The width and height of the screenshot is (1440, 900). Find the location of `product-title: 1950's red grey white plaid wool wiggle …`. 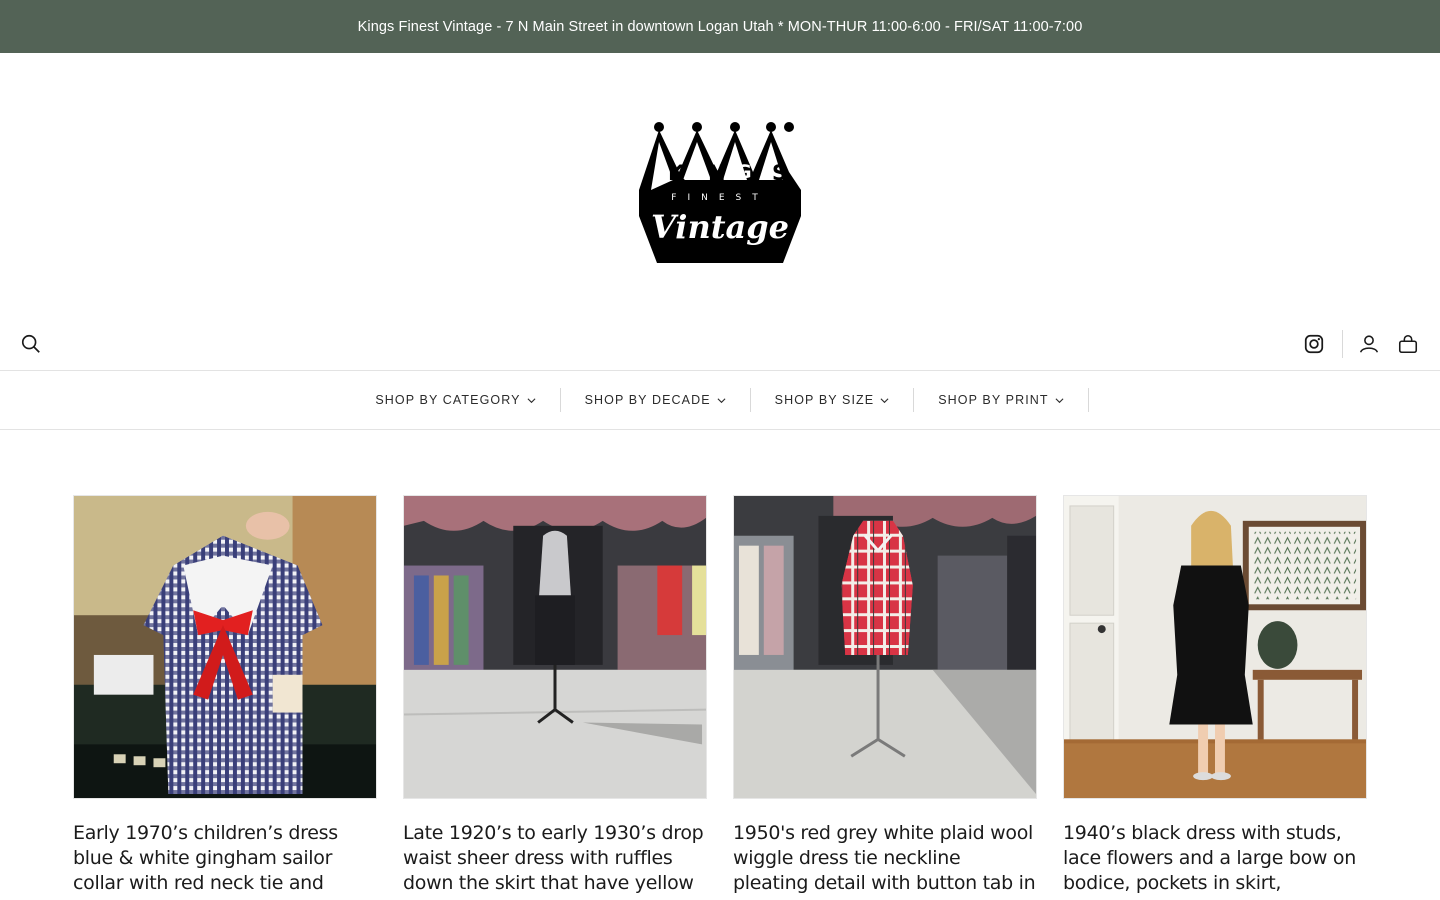

product-title: 1950's red grey white plaid wool wiggle … is located at coordinates (885, 860).